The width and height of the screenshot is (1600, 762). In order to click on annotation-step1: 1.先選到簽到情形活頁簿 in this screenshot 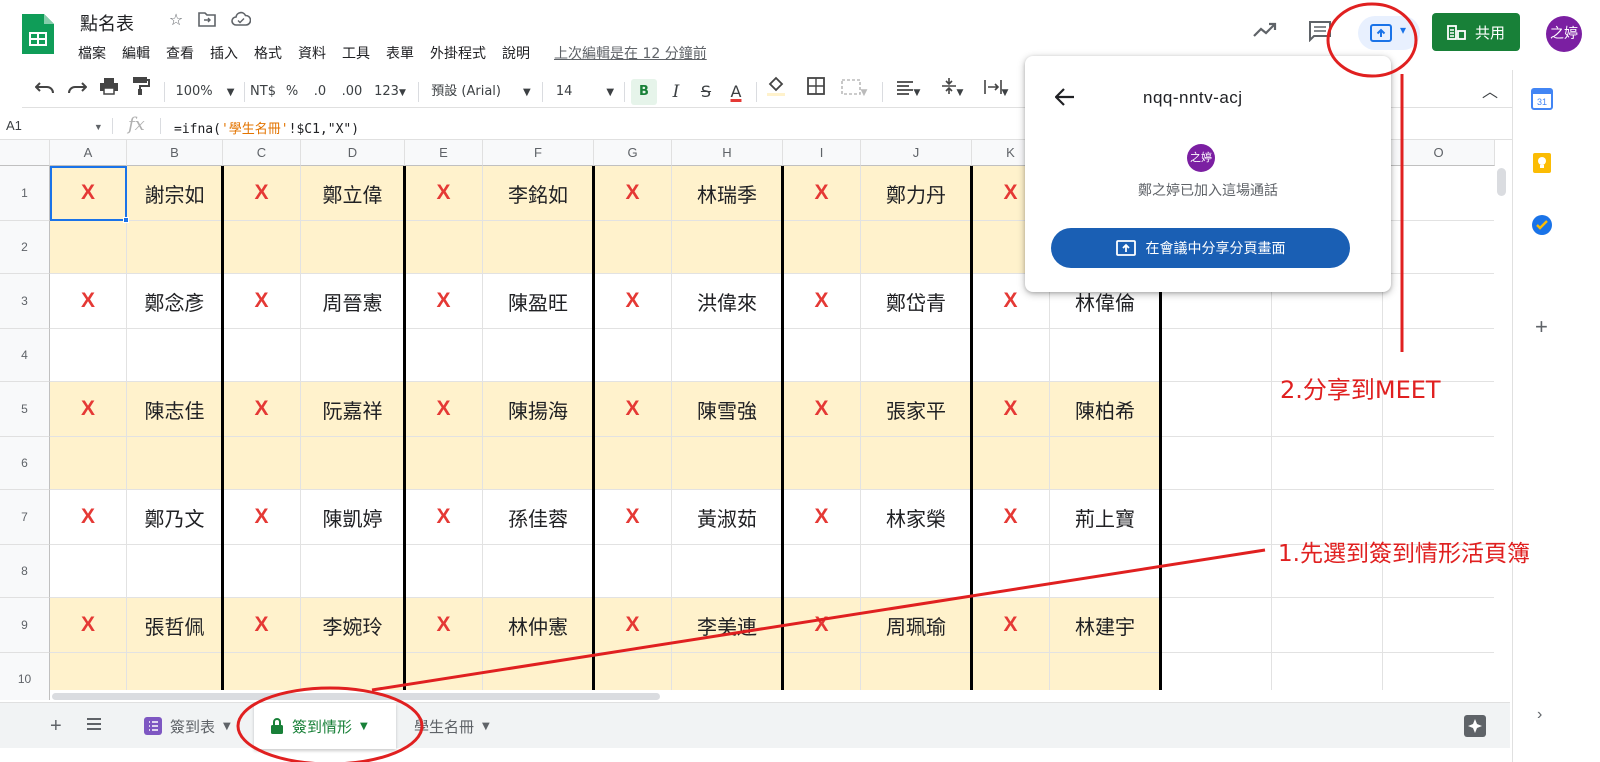, I will do `click(1404, 554)`.